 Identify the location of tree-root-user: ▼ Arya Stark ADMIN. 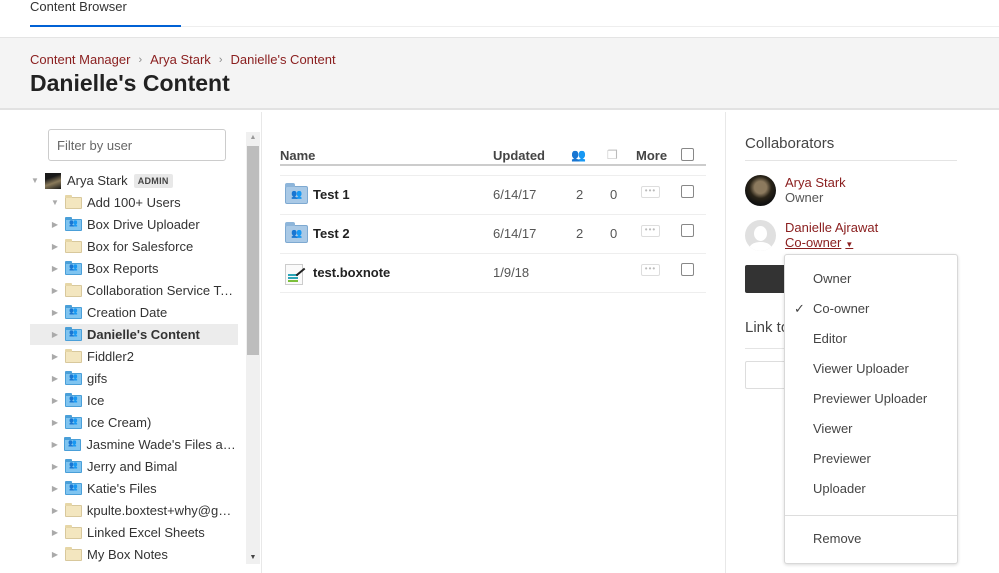
(134, 180).